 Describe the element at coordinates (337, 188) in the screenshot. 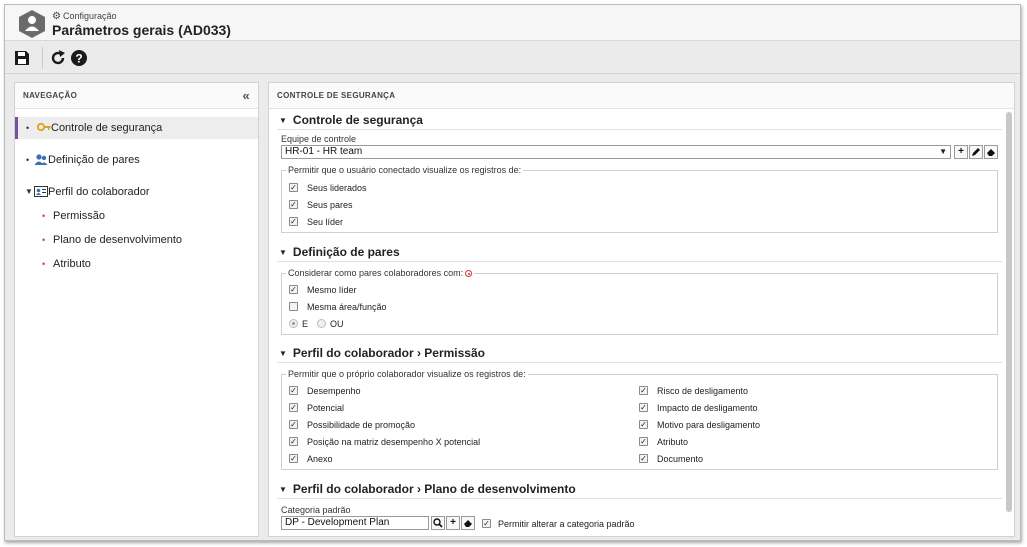

I see `checkbox-label: Seus liderados` at that location.